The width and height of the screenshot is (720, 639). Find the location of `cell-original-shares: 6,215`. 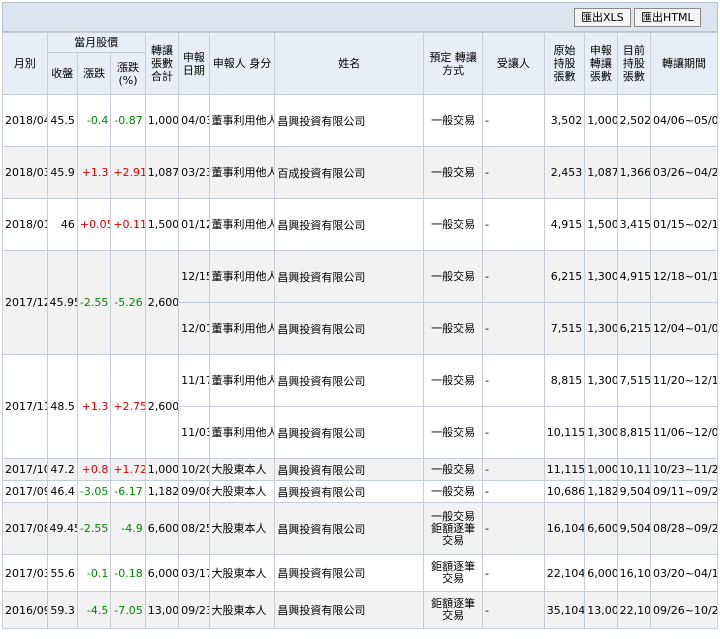

cell-original-shares: 6,215 is located at coordinates (564, 276).